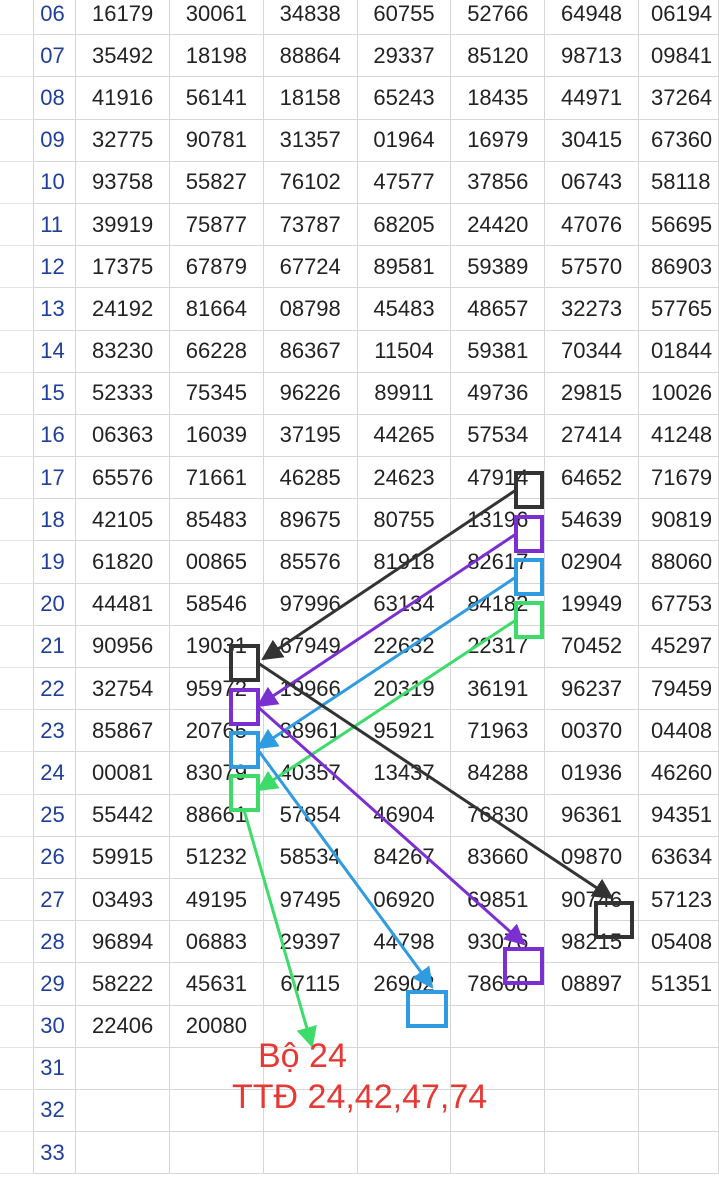 The height and width of the screenshot is (1192, 719). What do you see at coordinates (122, 604) in the screenshot?
I see `table-cell: 44481` at bounding box center [122, 604].